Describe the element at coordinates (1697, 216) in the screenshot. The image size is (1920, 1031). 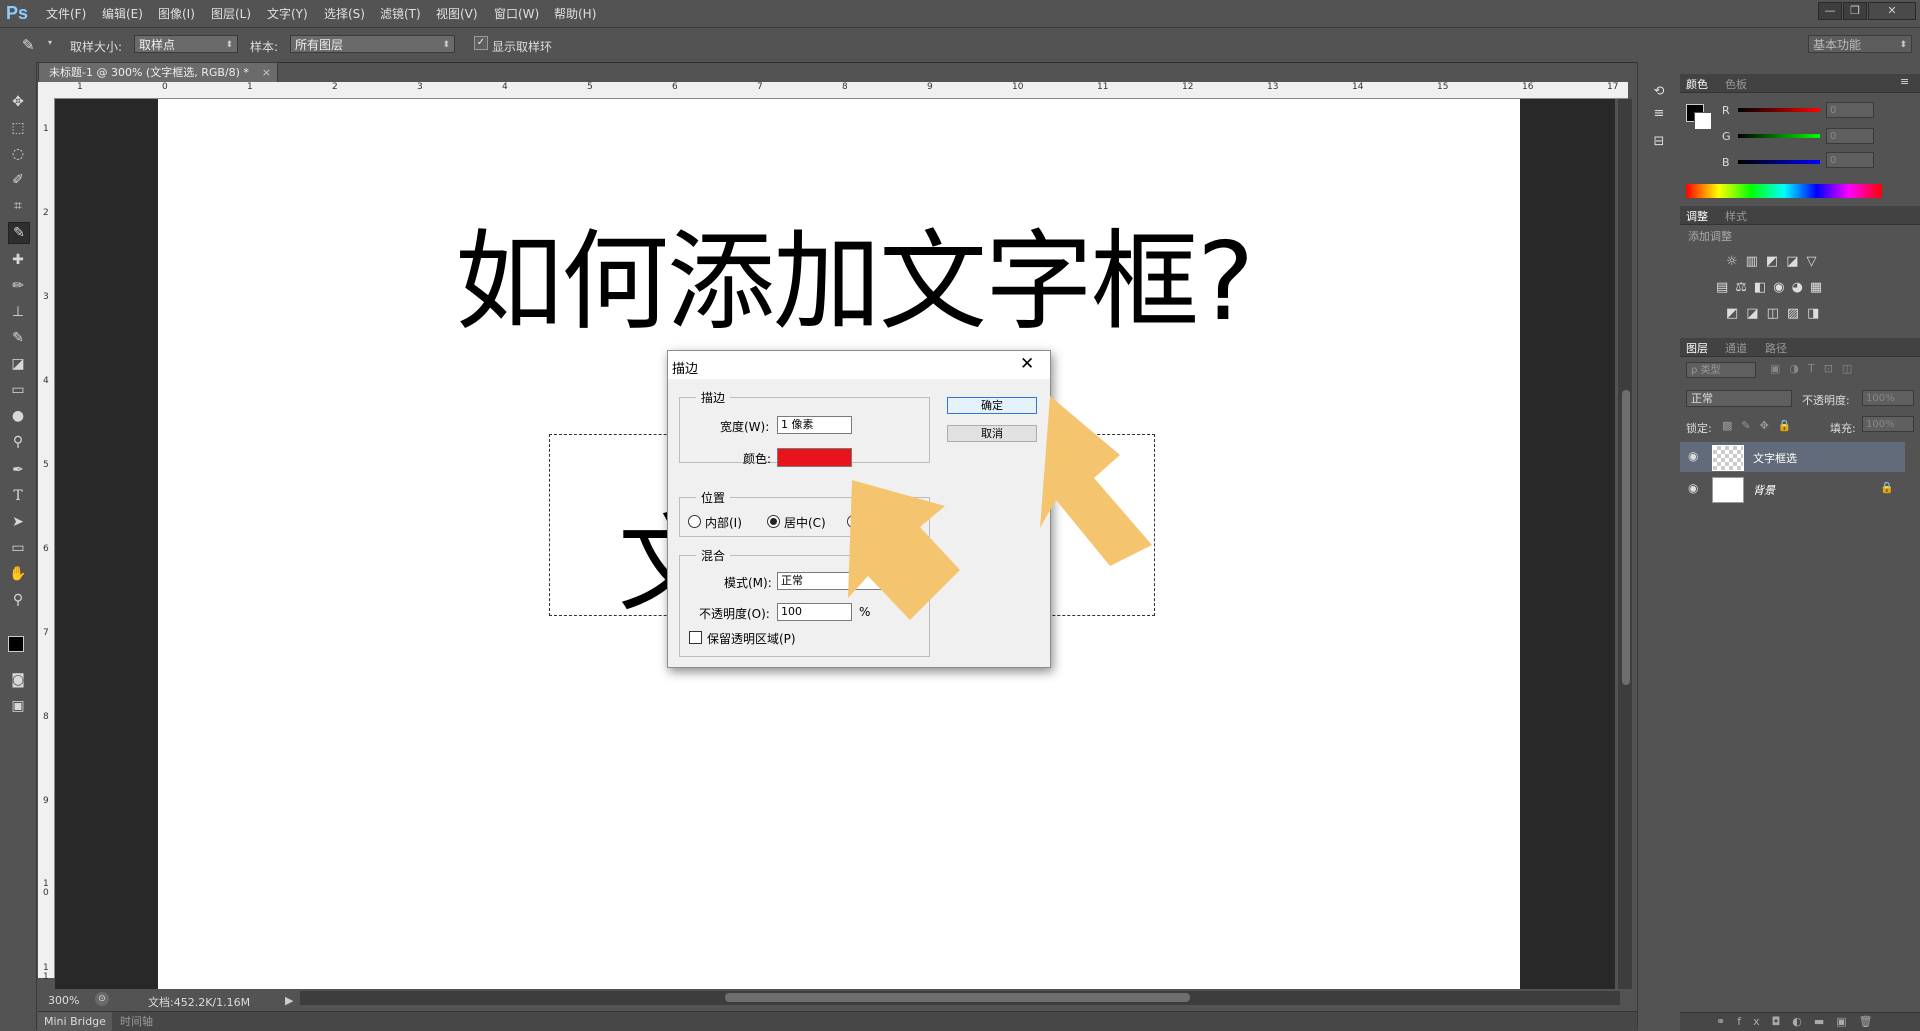
I see `tab-adjustments: 调整` at that location.